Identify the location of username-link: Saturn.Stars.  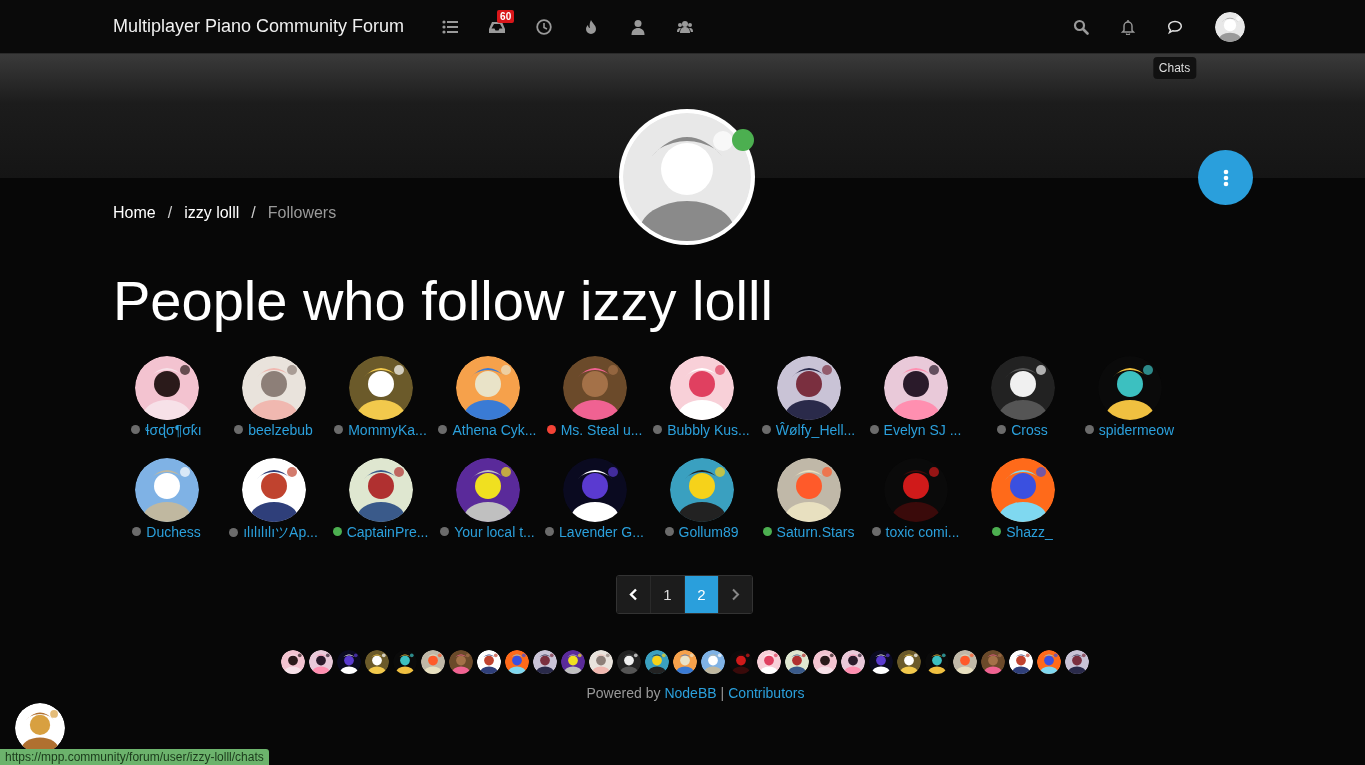
(815, 531).